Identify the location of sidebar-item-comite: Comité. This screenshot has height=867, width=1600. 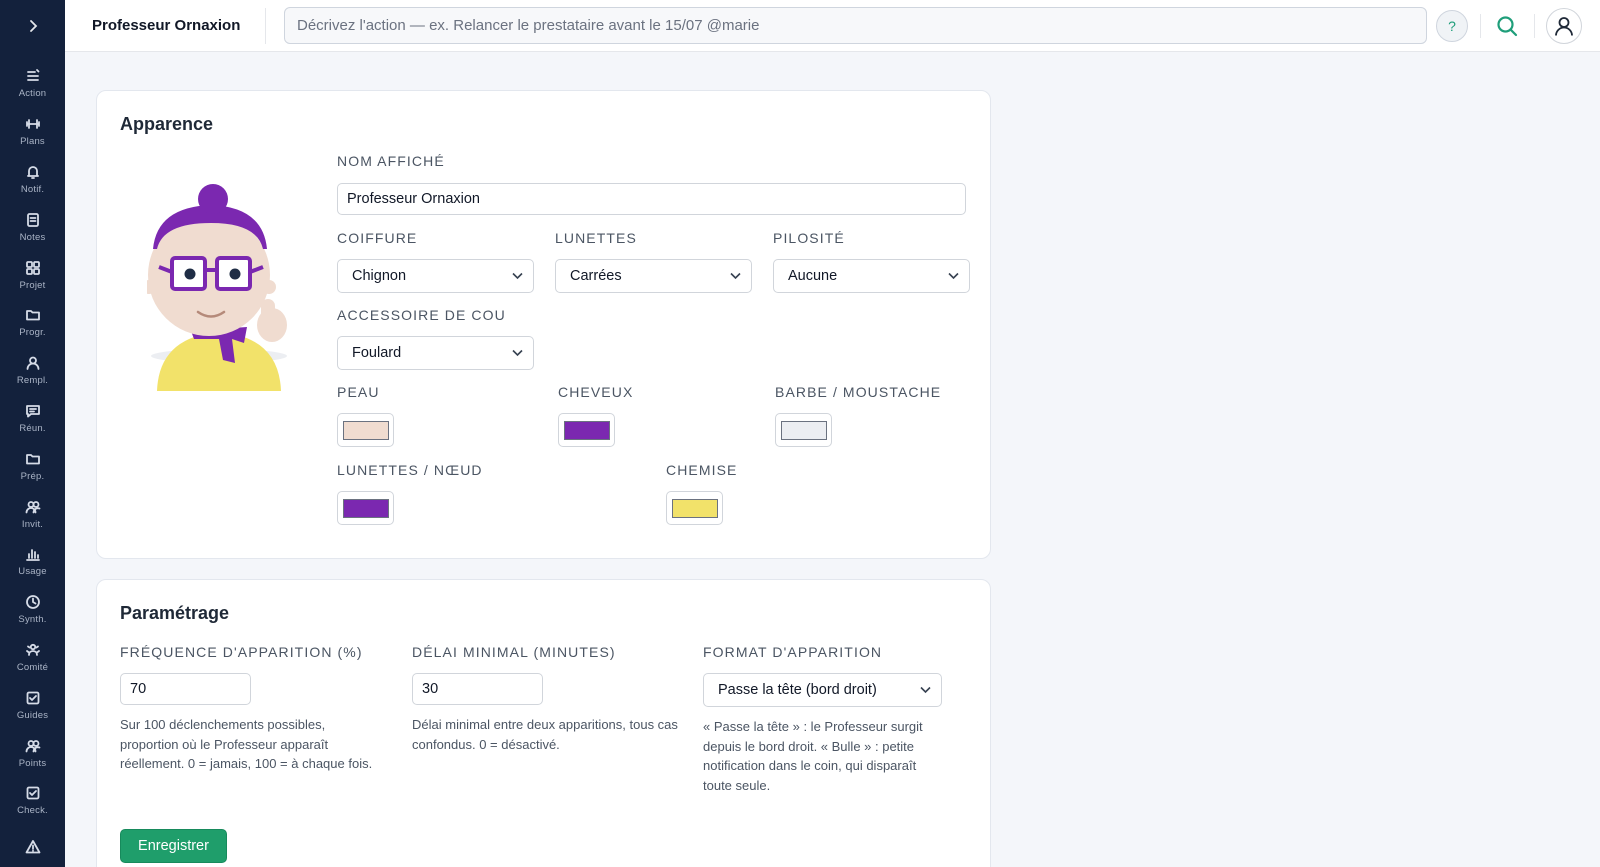
(32, 658).